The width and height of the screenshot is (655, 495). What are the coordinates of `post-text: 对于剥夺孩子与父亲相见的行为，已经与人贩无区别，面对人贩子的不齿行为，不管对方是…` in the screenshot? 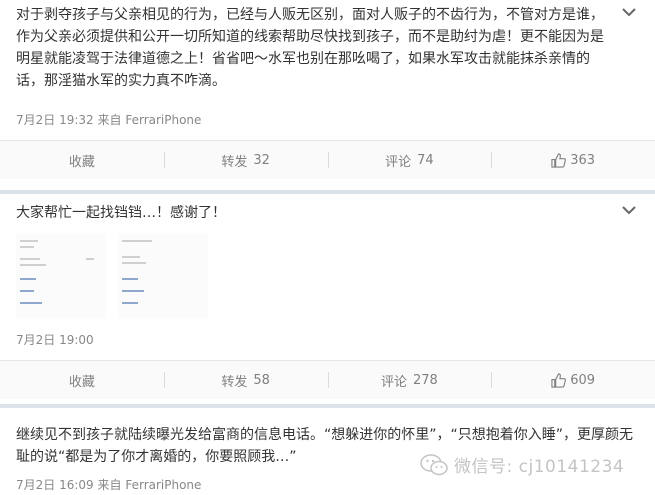 It's located at (310, 48).